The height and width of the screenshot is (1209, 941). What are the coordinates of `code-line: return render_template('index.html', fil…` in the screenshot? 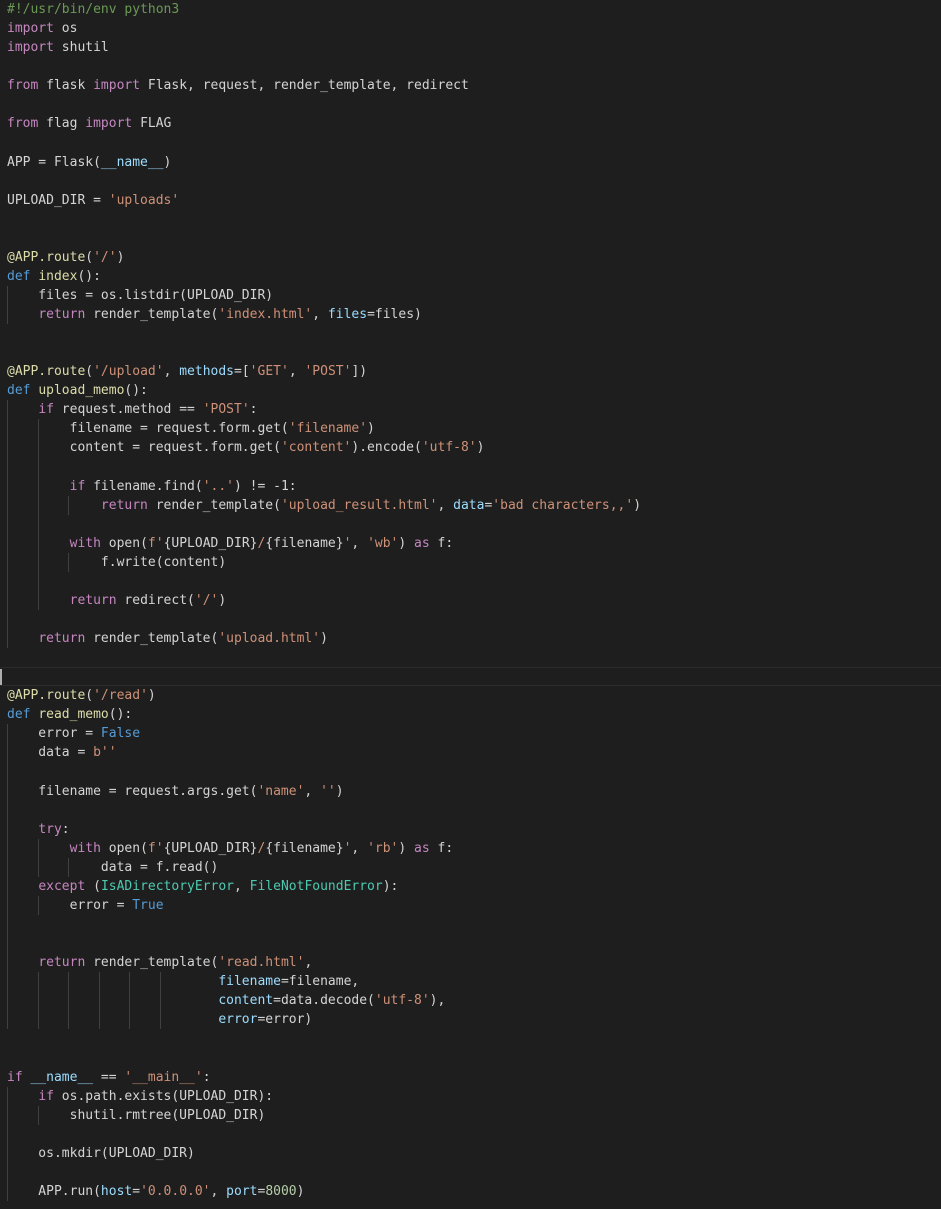 It's located at (474, 315).